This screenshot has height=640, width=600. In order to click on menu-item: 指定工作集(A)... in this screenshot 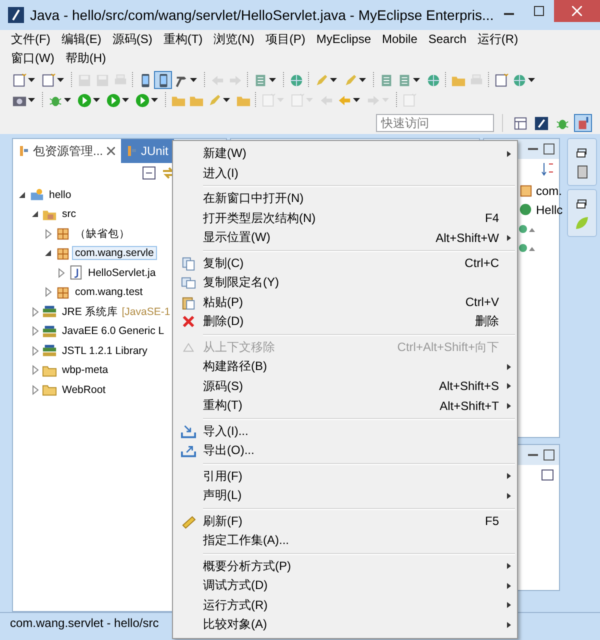, I will do `click(345, 540)`.